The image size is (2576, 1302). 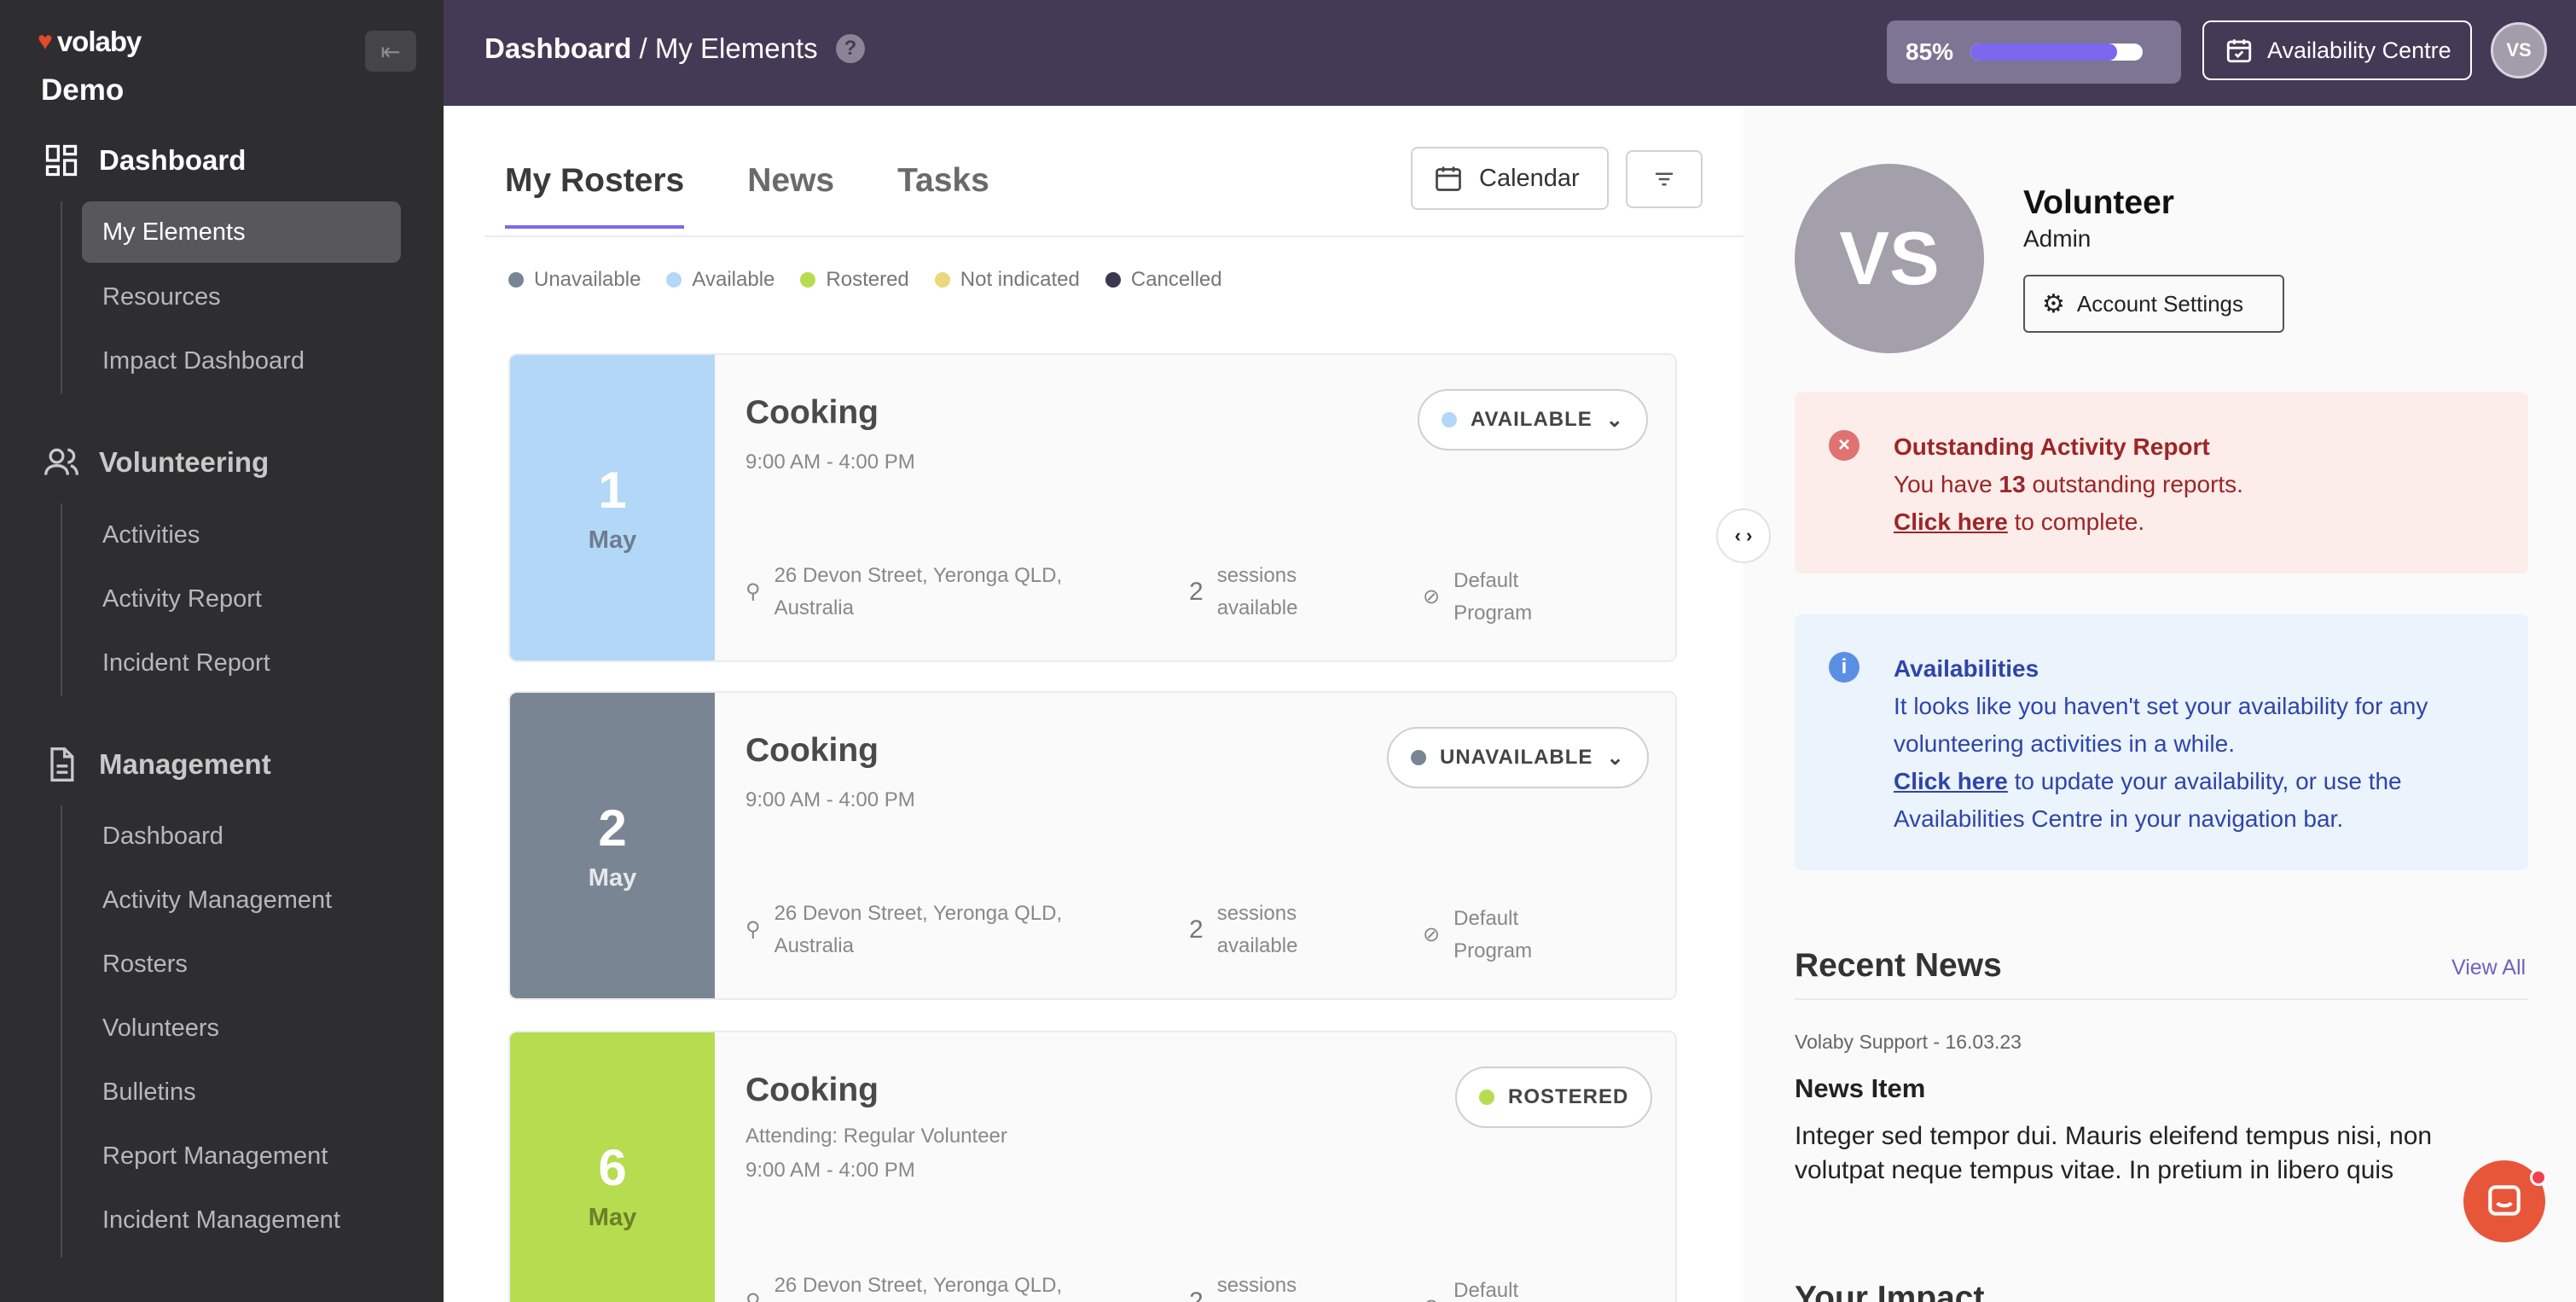 What do you see at coordinates (1449, 419) in the screenshot?
I see `status-dot` at bounding box center [1449, 419].